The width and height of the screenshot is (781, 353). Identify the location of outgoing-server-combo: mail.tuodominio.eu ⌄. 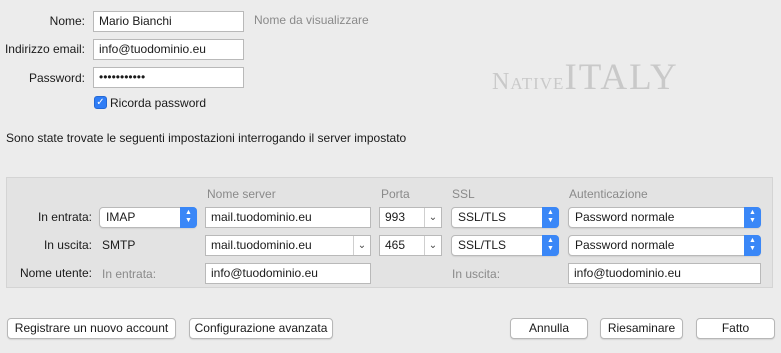
(288, 245).